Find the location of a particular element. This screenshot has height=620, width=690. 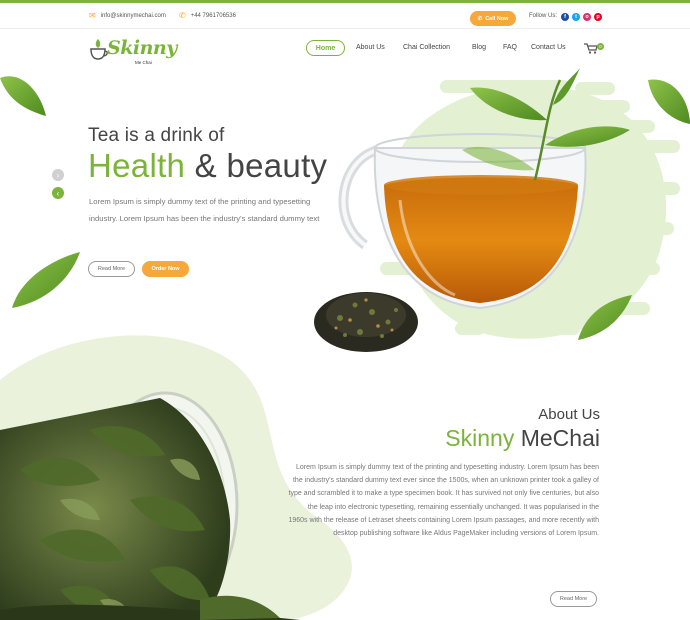

about-title: Skinny MeChai is located at coordinates (500, 438).